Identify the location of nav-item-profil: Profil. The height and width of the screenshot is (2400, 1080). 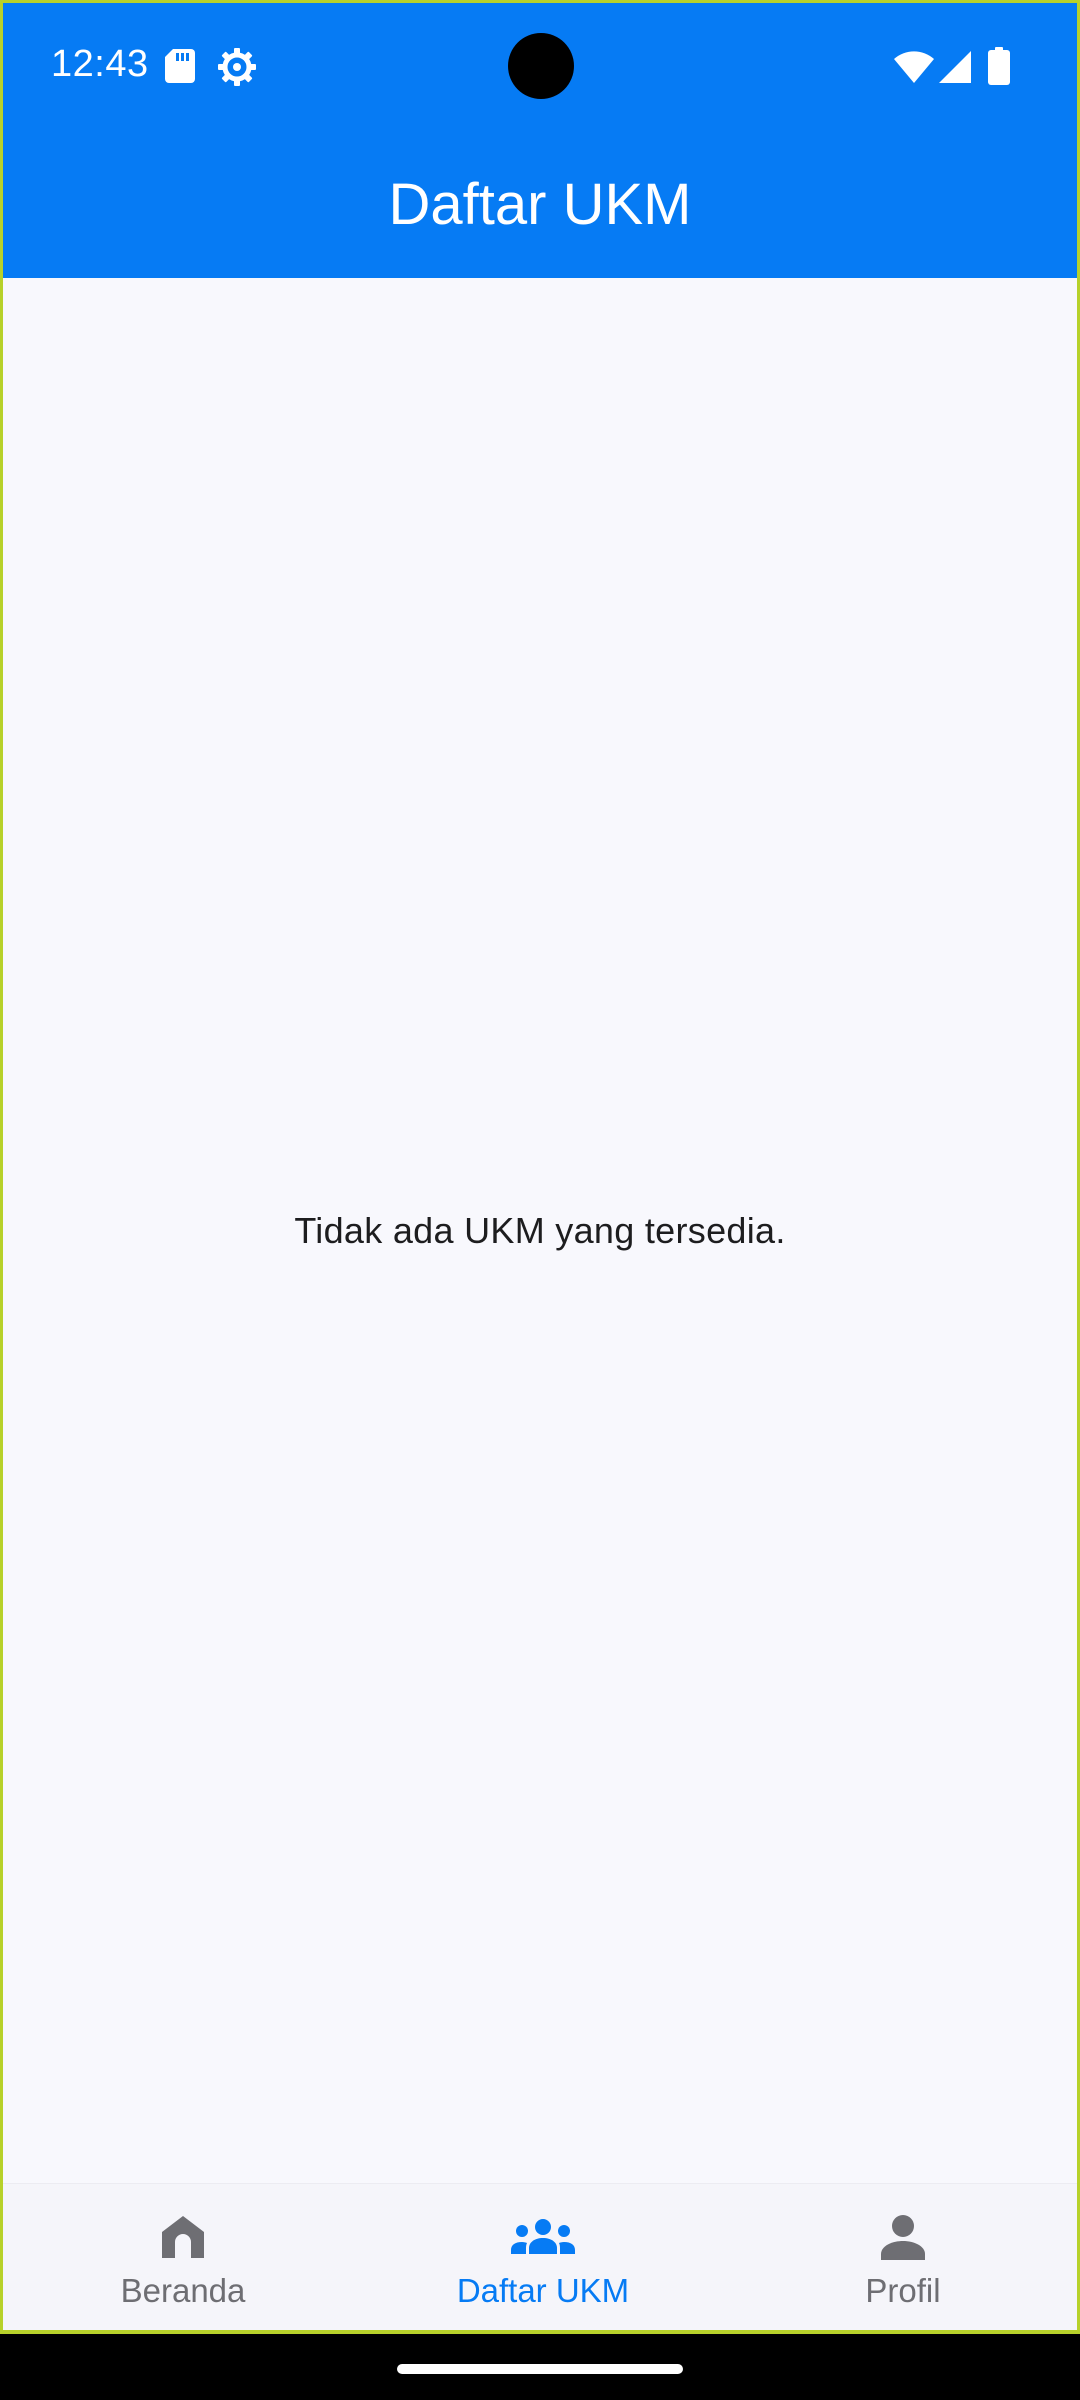
(900, 2257).